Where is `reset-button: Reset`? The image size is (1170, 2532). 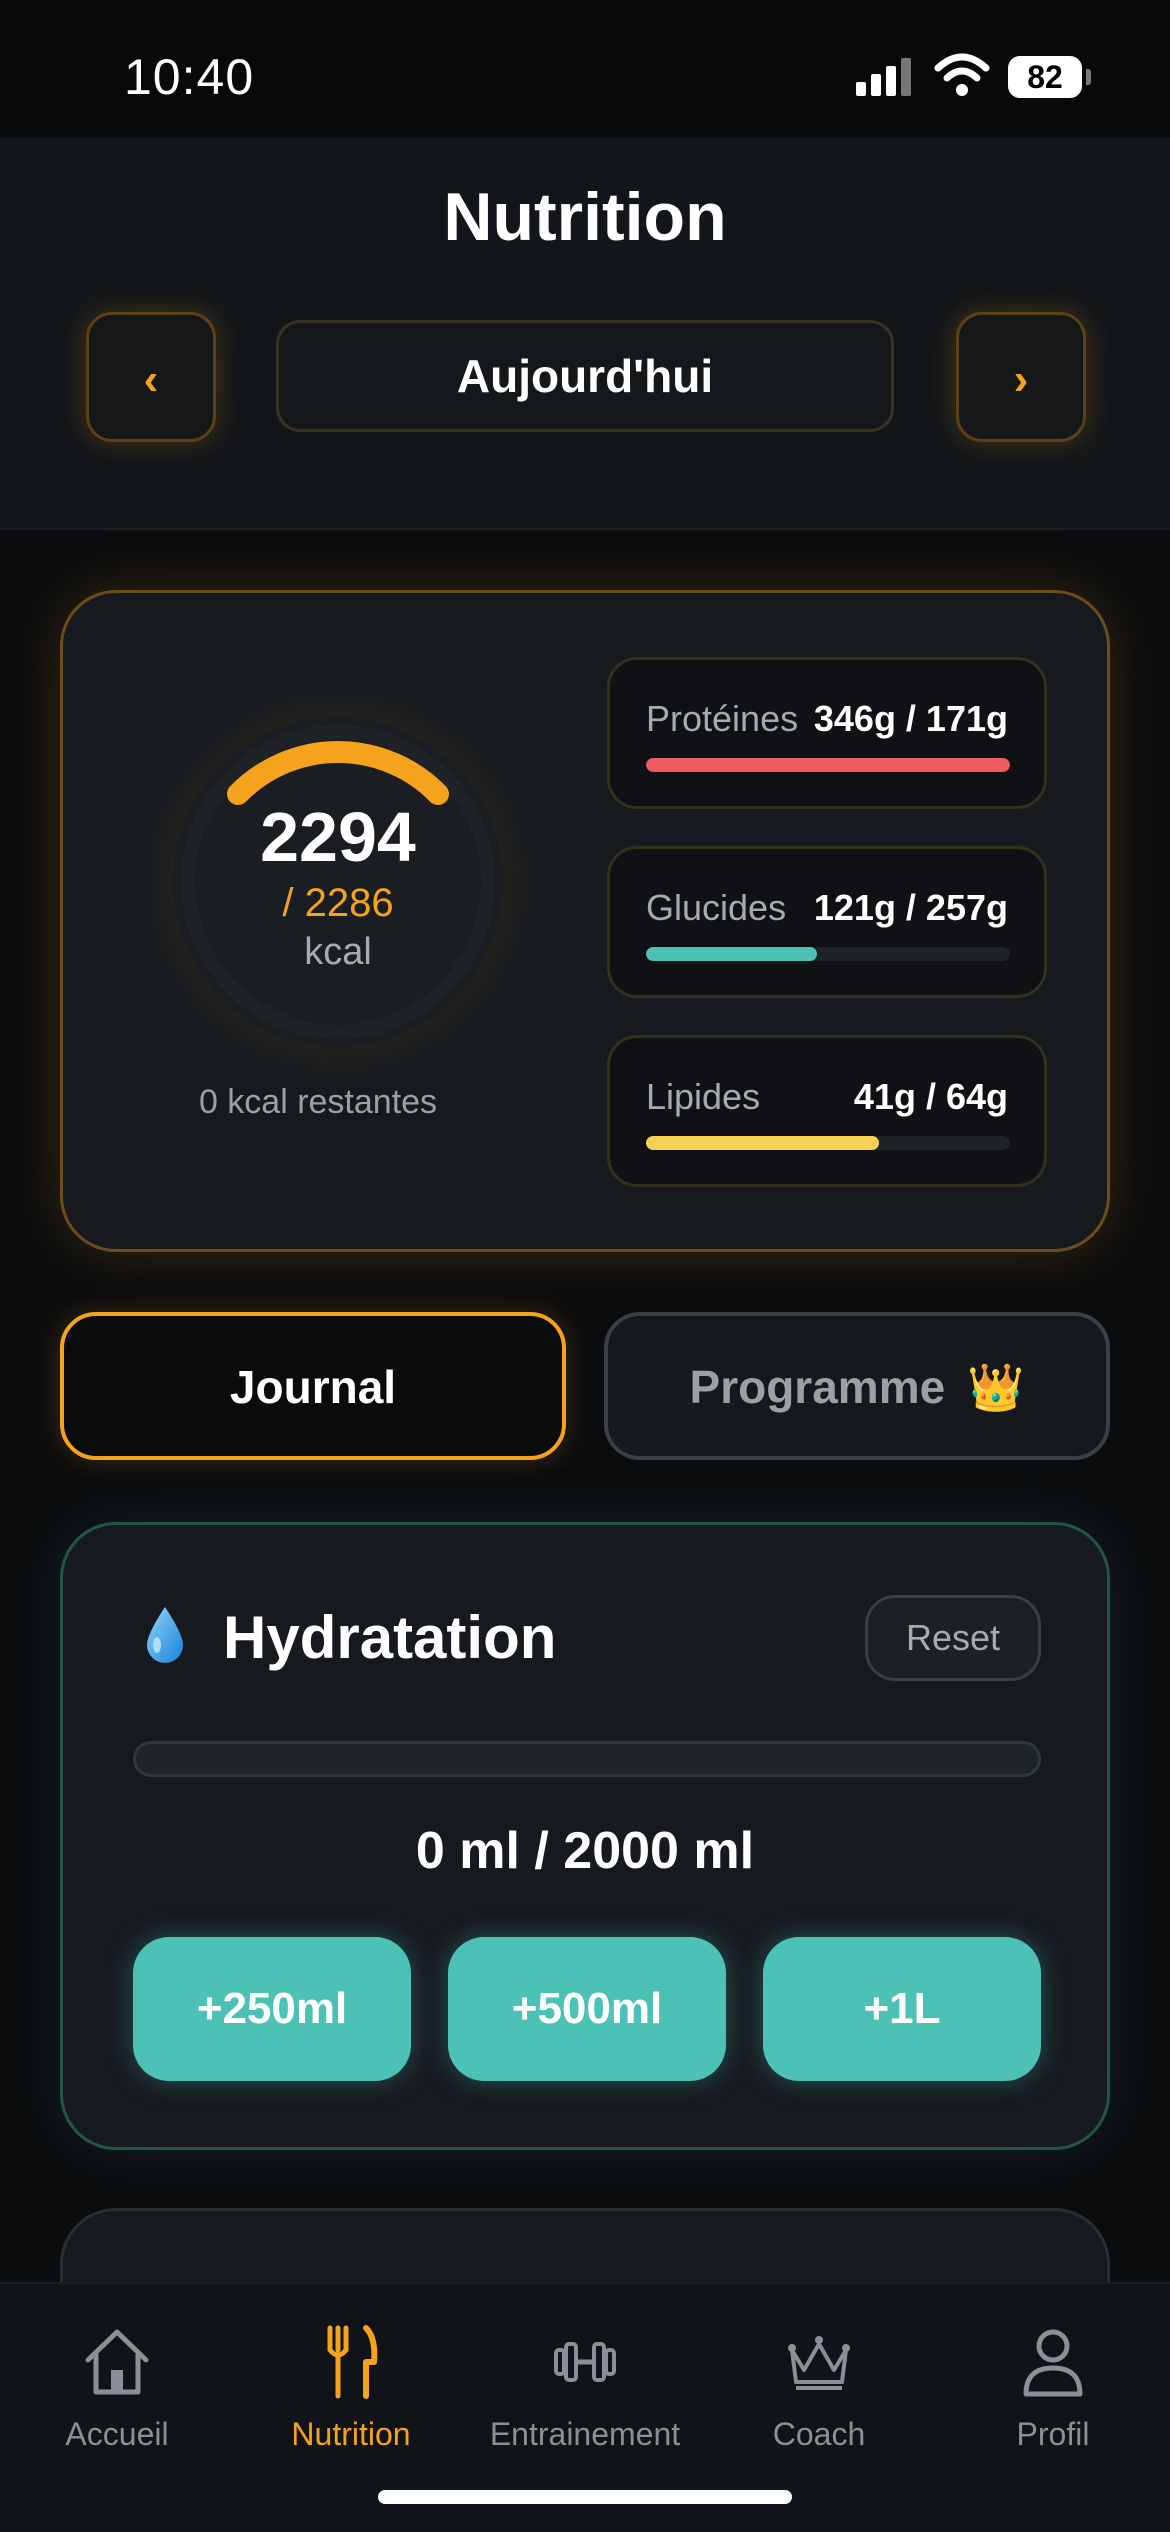 reset-button: Reset is located at coordinates (953, 1638).